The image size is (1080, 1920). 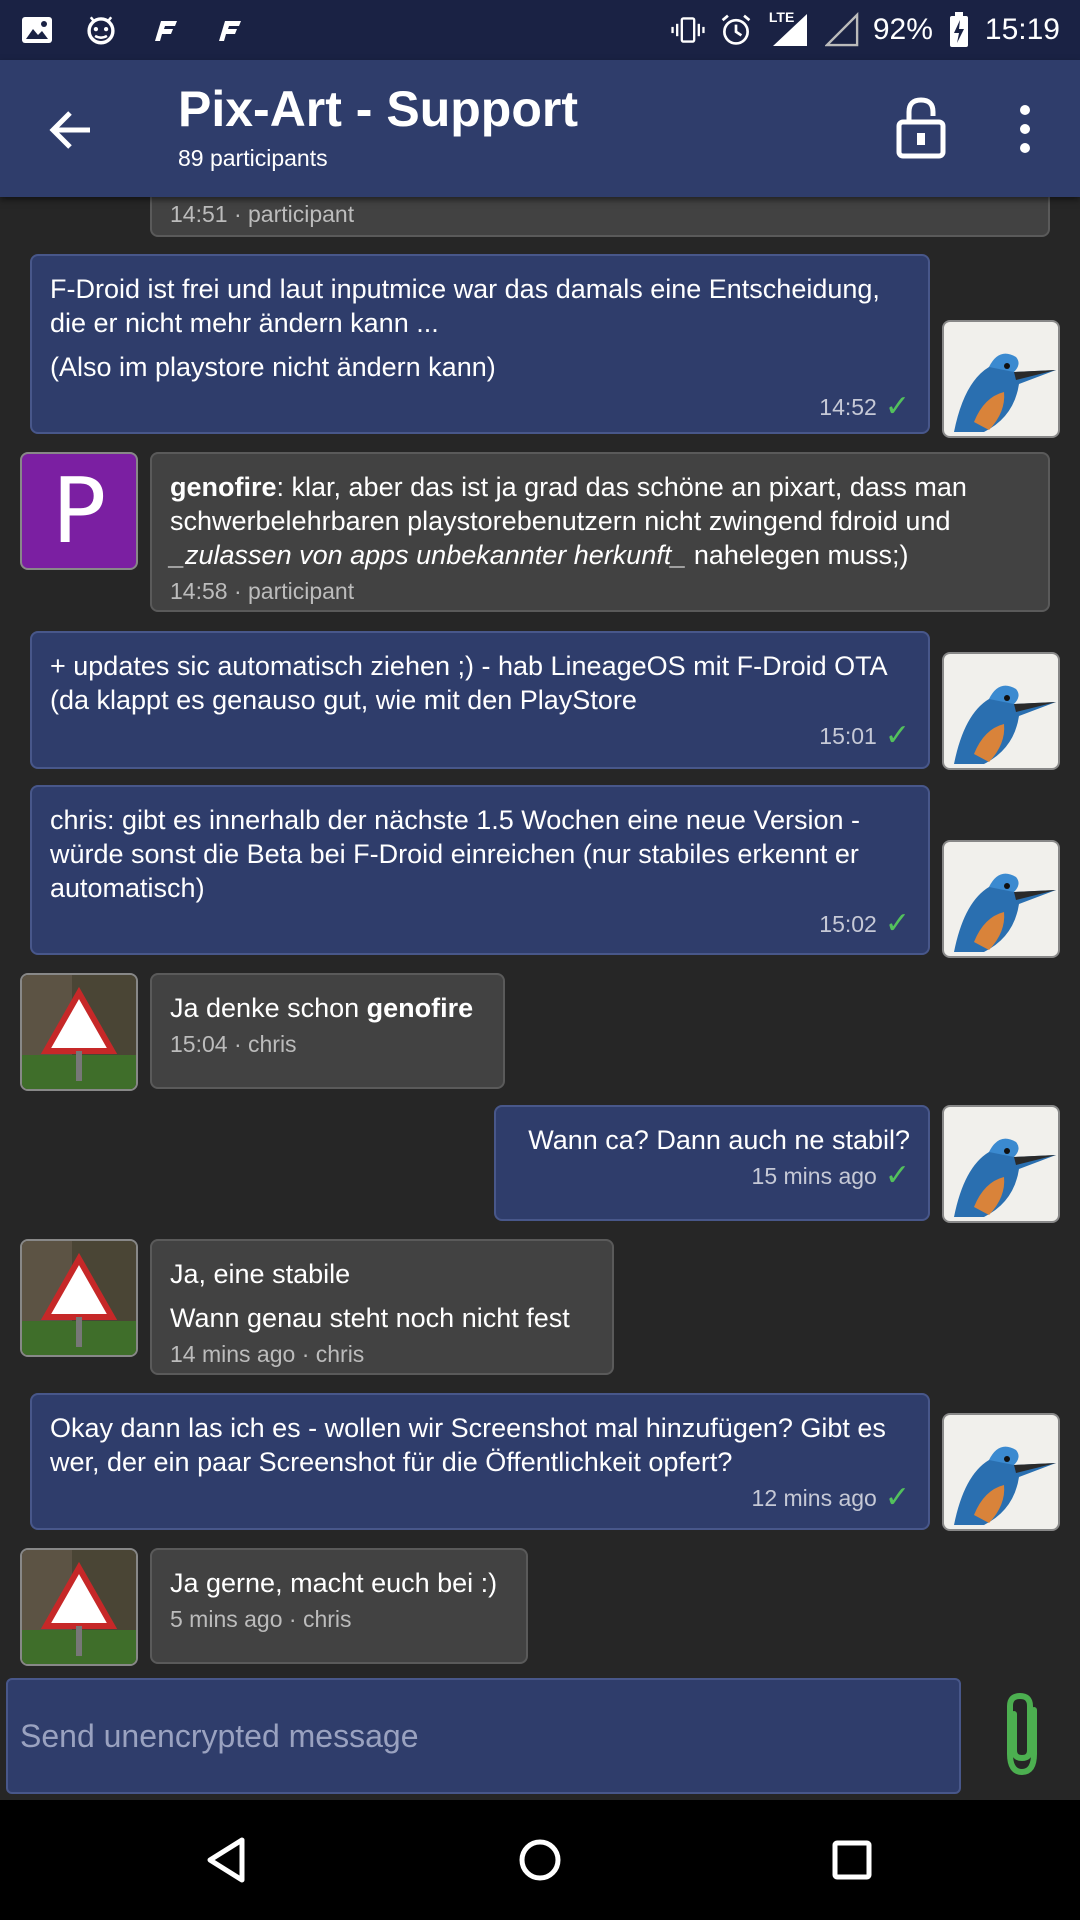 I want to click on message-time: 15 mins ago, so click(x=814, y=1176).